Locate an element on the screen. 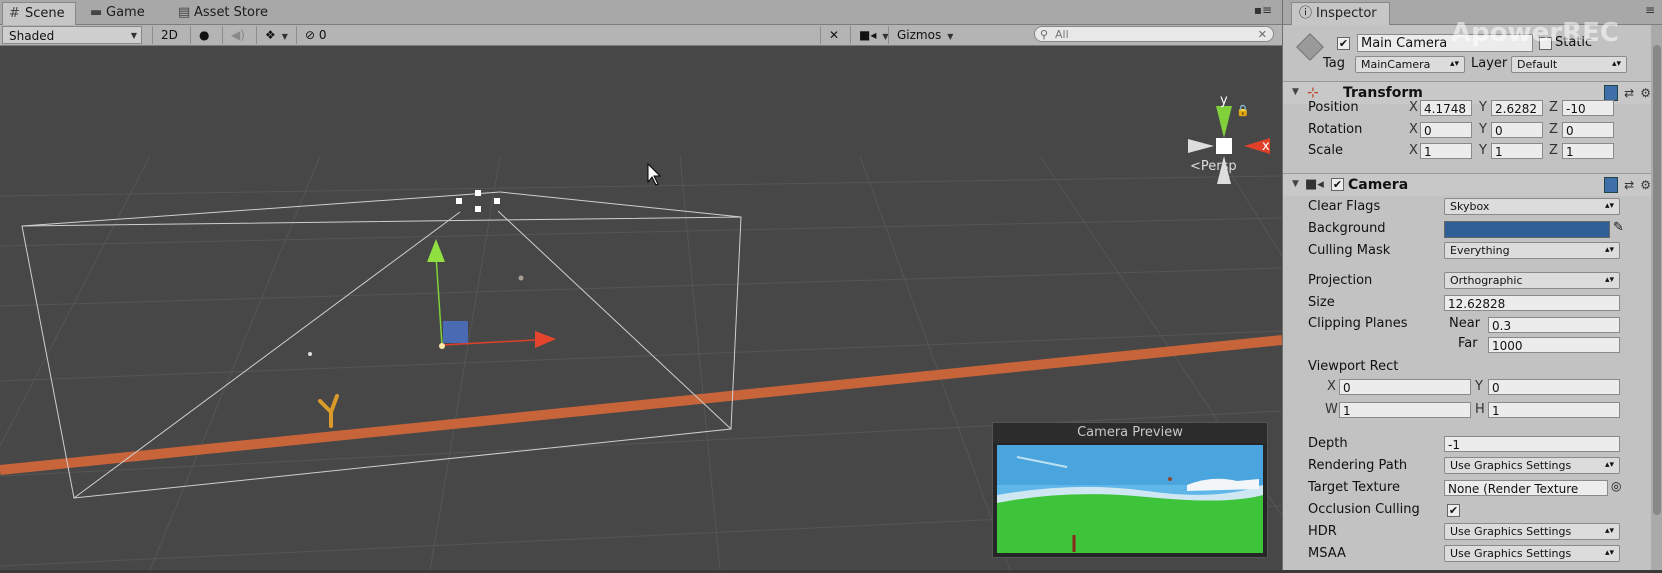 This screenshot has width=1662, height=573. tag-label: Tag is located at coordinates (1334, 63).